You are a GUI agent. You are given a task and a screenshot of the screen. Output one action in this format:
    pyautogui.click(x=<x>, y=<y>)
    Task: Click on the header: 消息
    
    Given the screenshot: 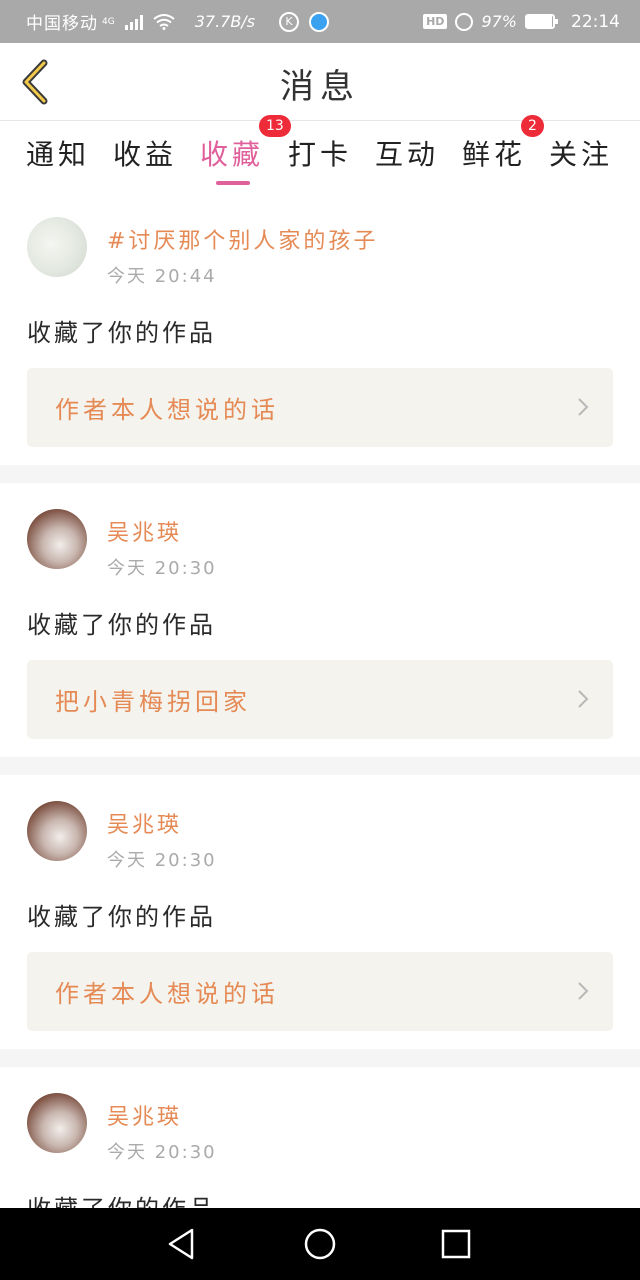 What is the action you would take?
    pyautogui.click(x=320, y=82)
    